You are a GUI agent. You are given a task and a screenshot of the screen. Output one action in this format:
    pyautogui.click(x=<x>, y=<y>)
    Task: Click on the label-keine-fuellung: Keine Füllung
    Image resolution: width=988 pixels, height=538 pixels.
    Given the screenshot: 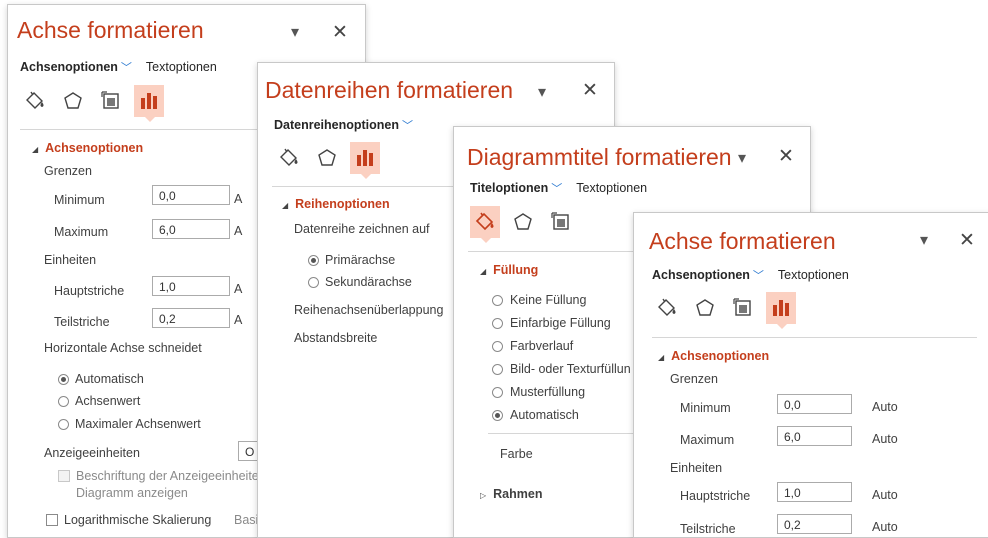 What is the action you would take?
    pyautogui.click(x=548, y=300)
    